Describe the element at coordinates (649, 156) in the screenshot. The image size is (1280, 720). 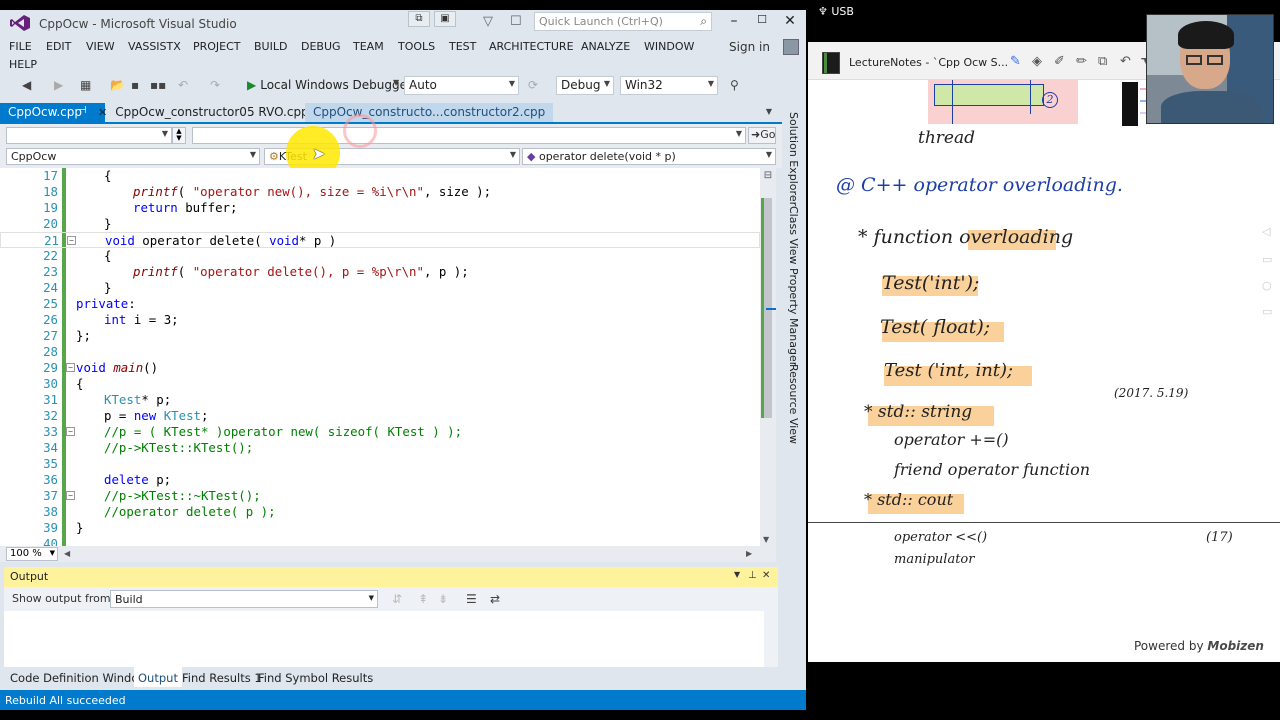
I see `member-combo: ◆ operator delete(void * p) ▼` at that location.